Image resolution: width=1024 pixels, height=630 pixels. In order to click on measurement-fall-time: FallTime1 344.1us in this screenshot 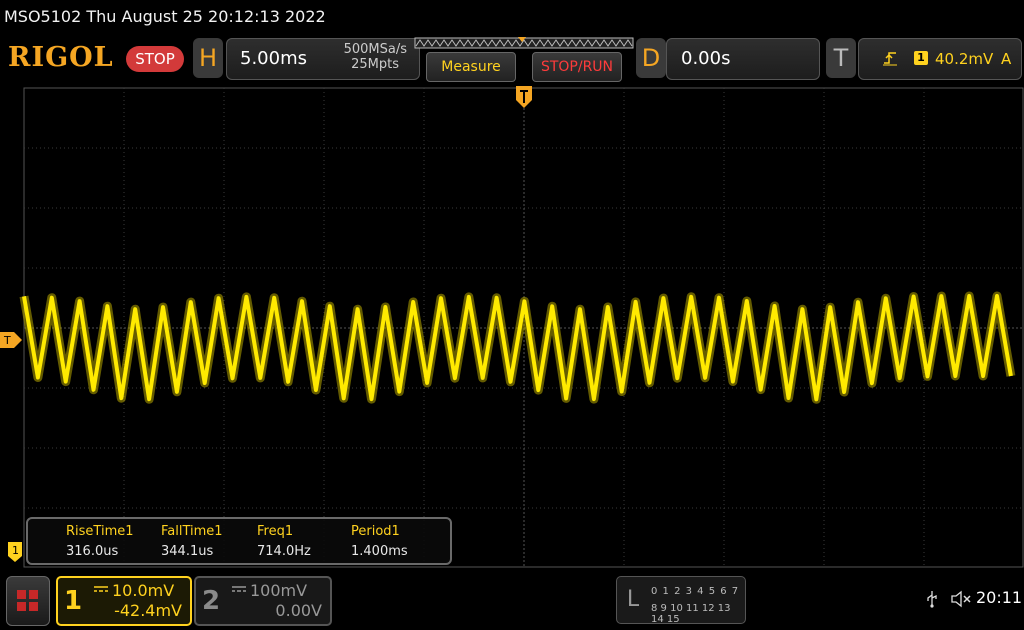, I will do `click(192, 539)`.